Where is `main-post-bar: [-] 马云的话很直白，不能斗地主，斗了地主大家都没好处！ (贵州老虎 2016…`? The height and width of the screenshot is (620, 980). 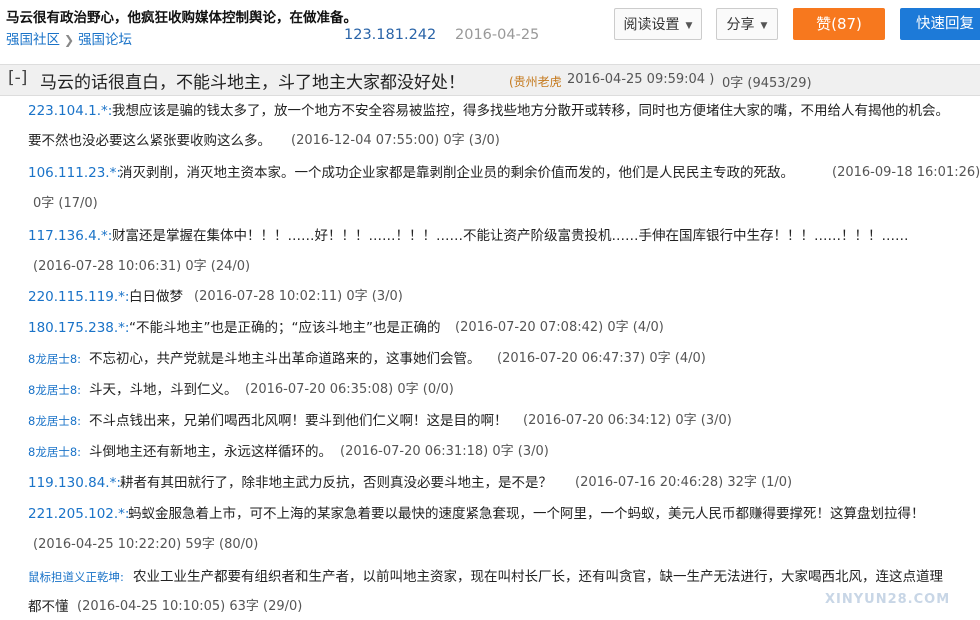 main-post-bar: [-] 马云的话很直白，不能斗地主，斗了地主大家都没好处！ (贵州老虎 2016… is located at coordinates (490, 80).